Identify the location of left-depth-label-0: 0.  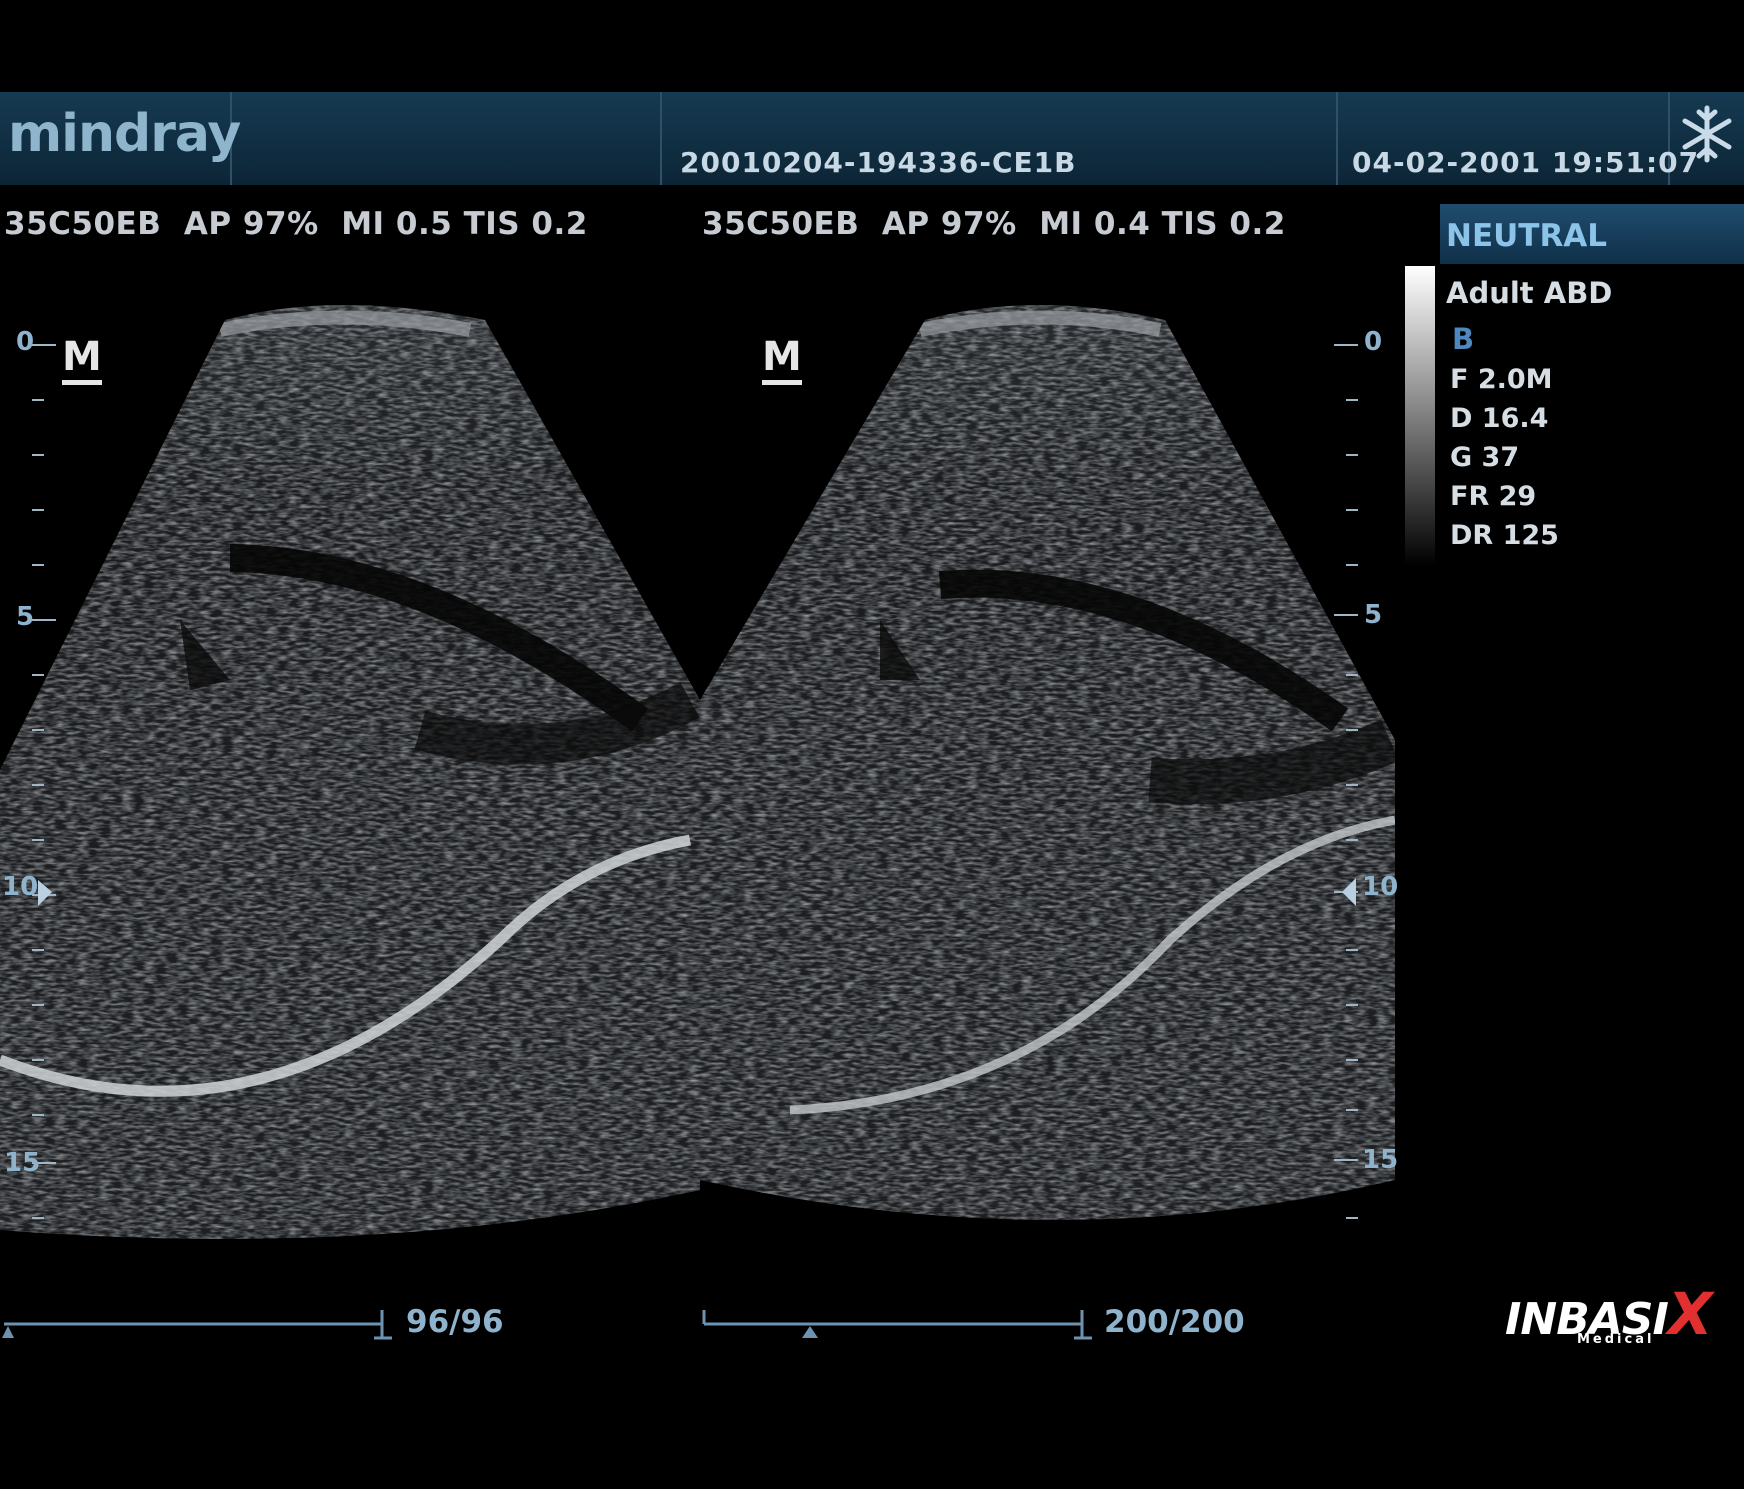
(25, 342).